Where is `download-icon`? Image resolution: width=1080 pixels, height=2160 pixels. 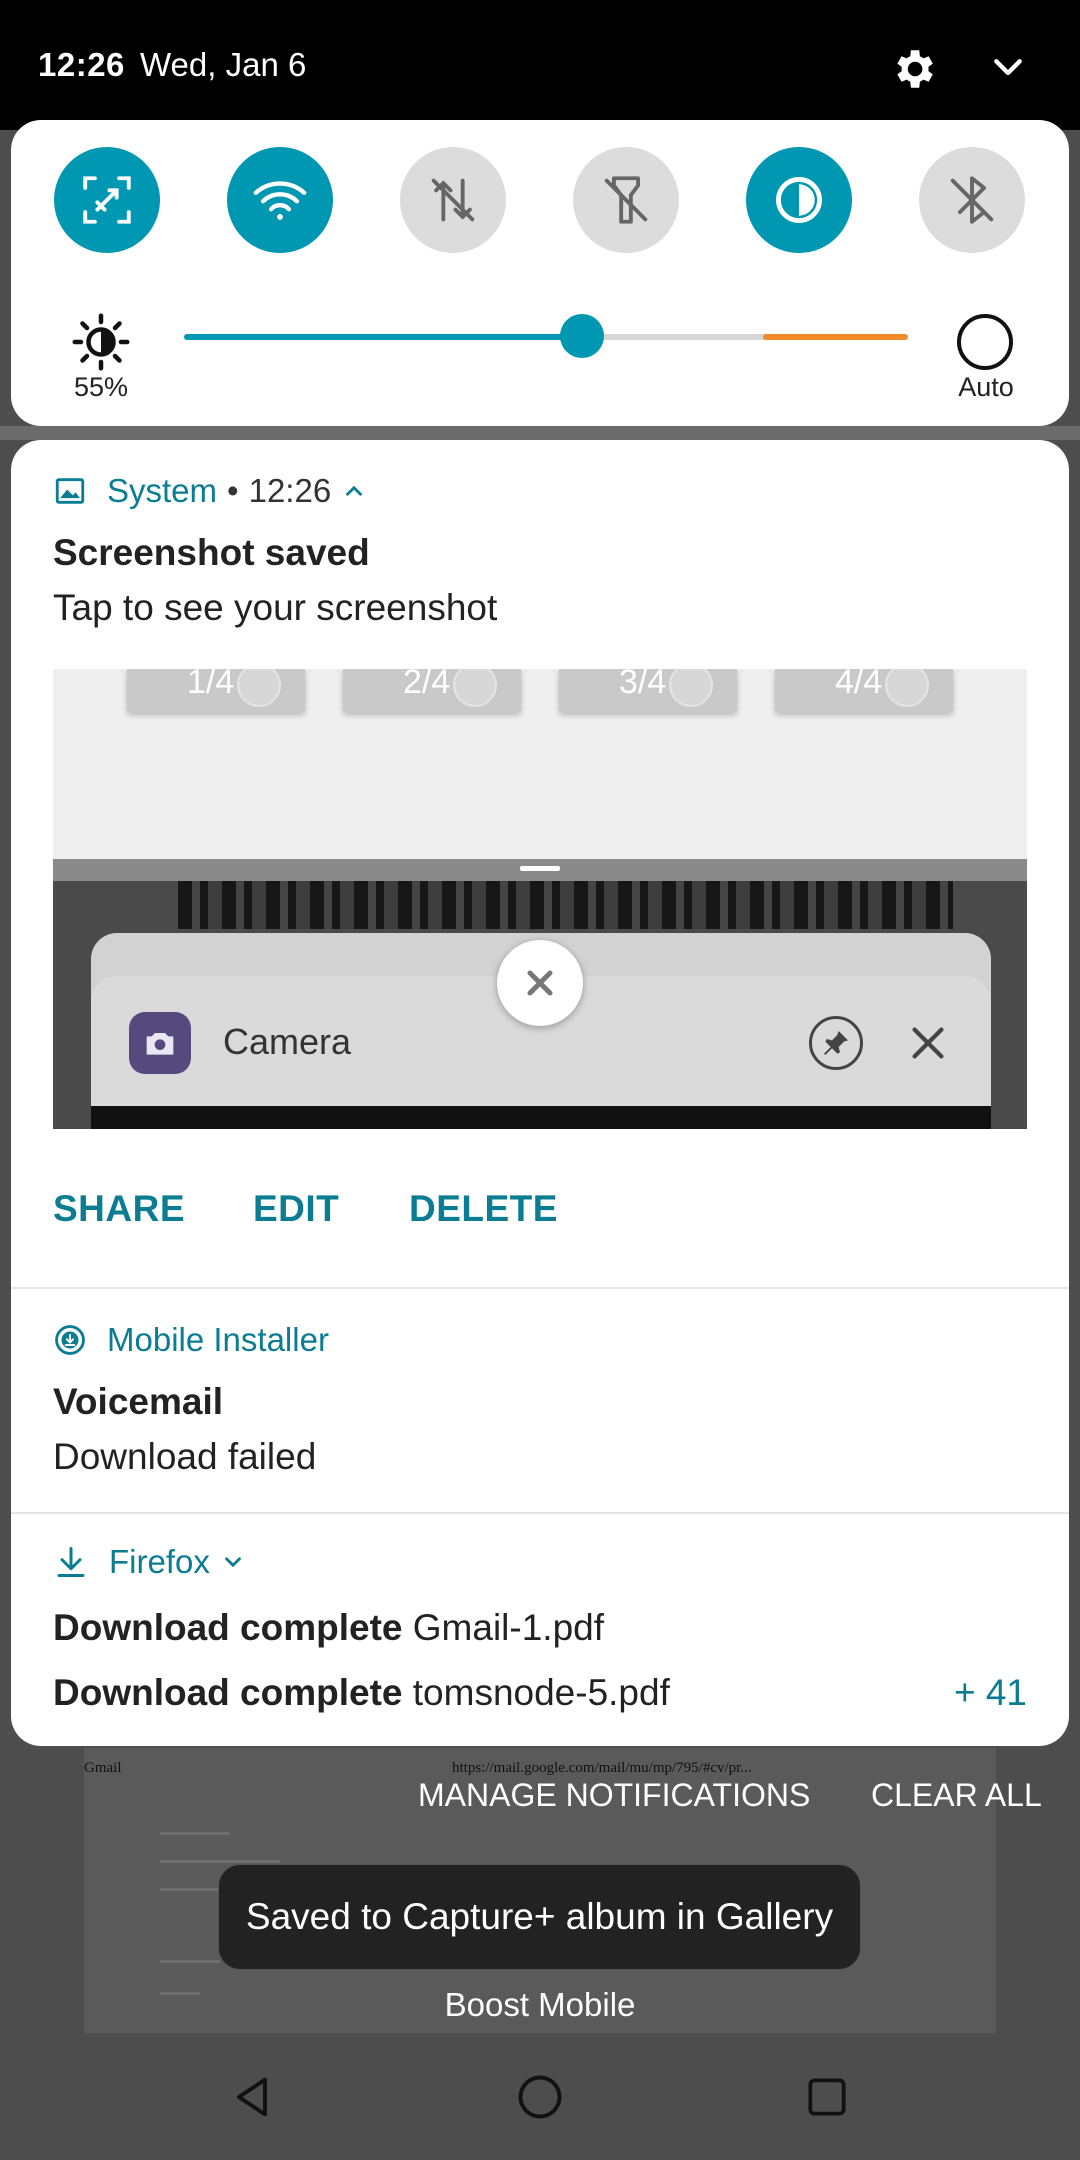
download-icon is located at coordinates (71, 1562).